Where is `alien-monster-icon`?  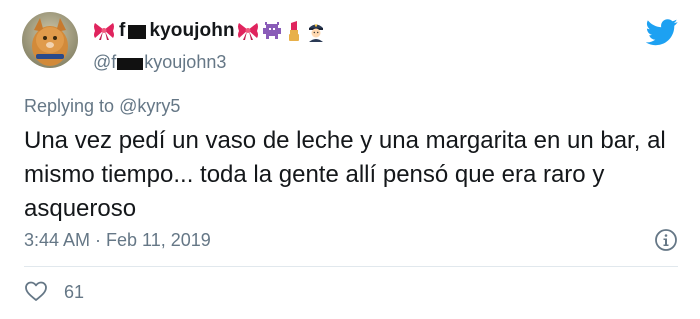 alien-monster-icon is located at coordinates (272, 31).